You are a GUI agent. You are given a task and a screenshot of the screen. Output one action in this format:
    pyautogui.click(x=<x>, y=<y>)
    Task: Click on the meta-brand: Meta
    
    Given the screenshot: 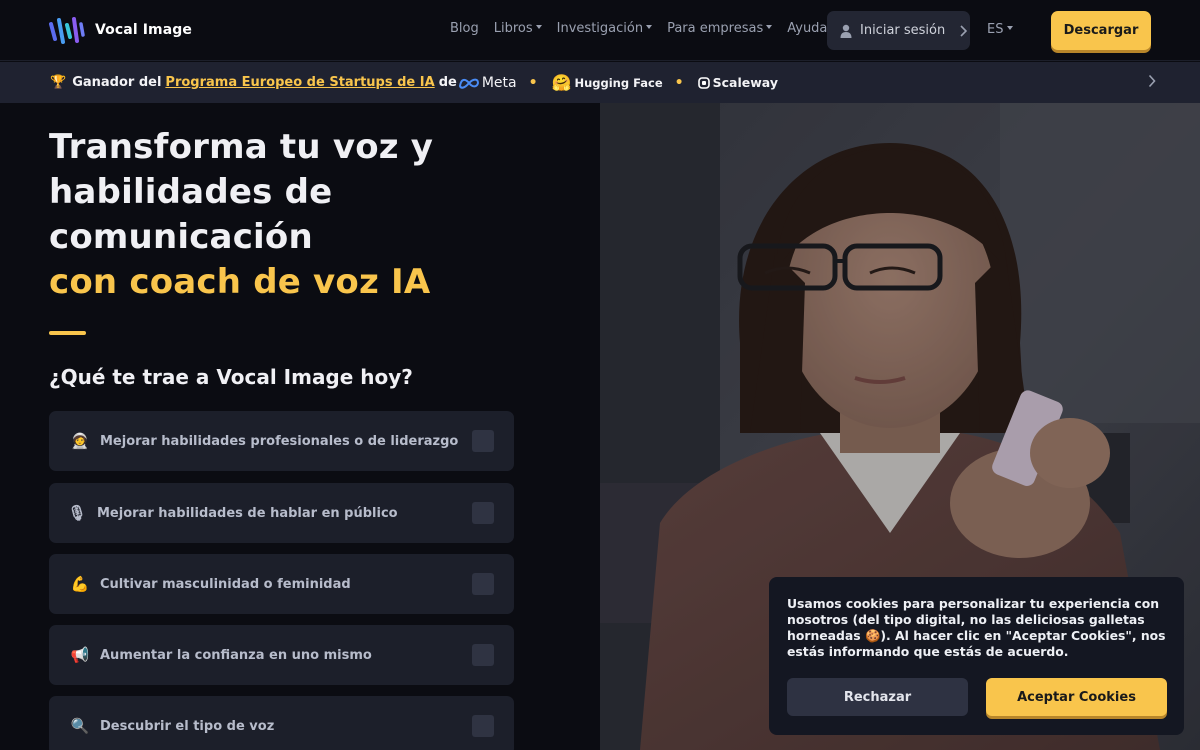 What is the action you would take?
    pyautogui.click(x=487, y=83)
    